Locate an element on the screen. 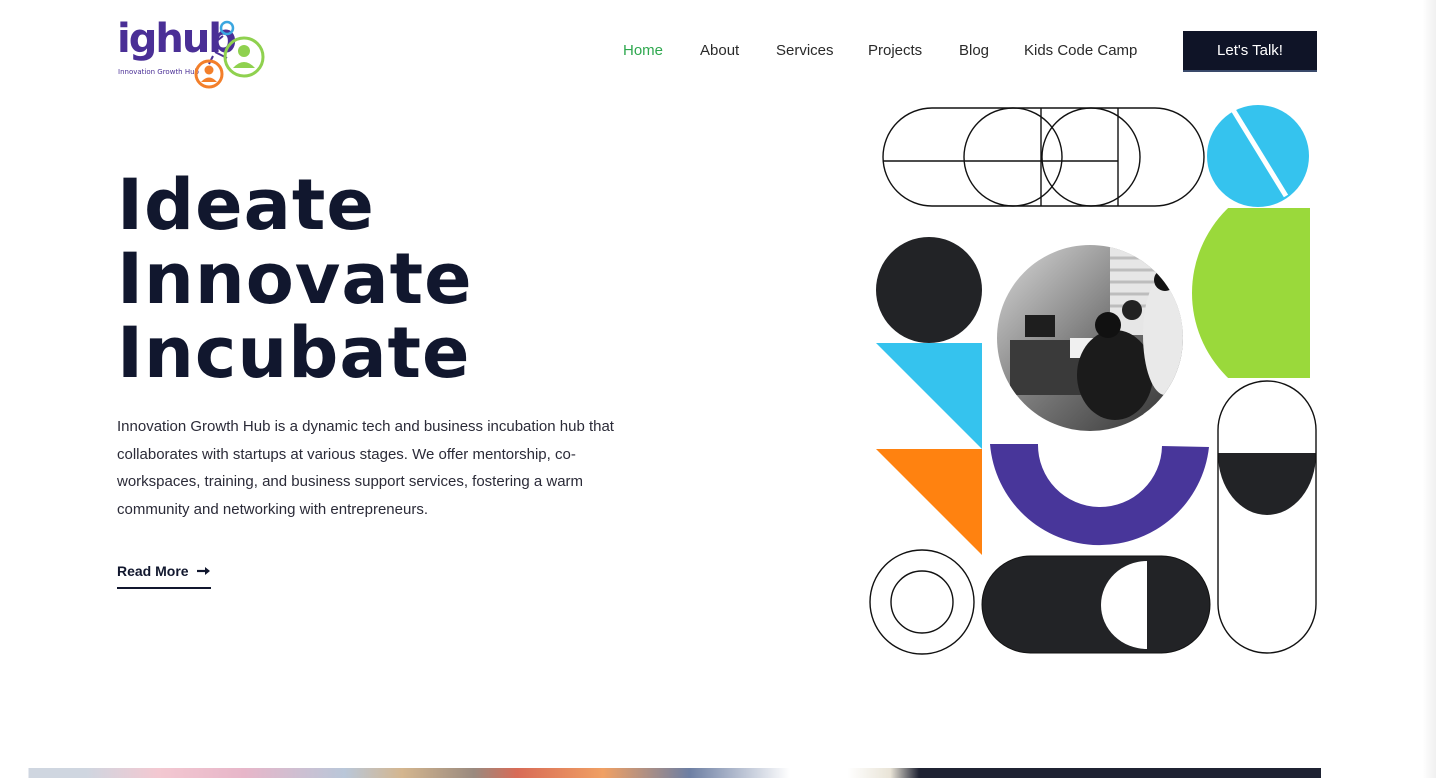 The height and width of the screenshot is (778, 1436). hero-title-line-2: Innovate is located at coordinates (295, 279).